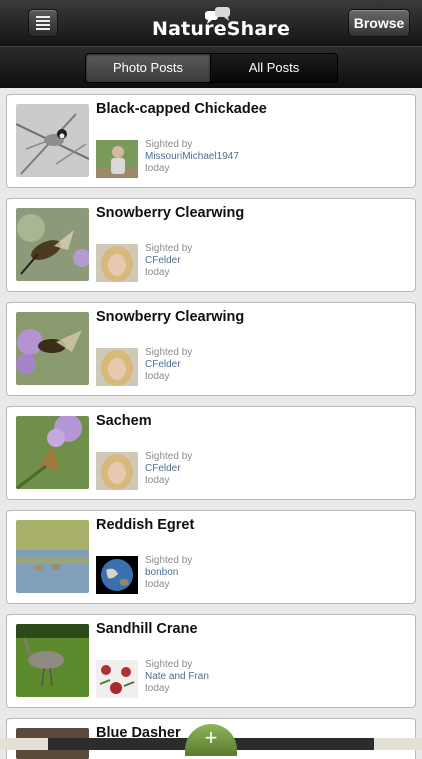 The image size is (422, 759). I want to click on user-link: Nate and Fran, so click(177, 677).